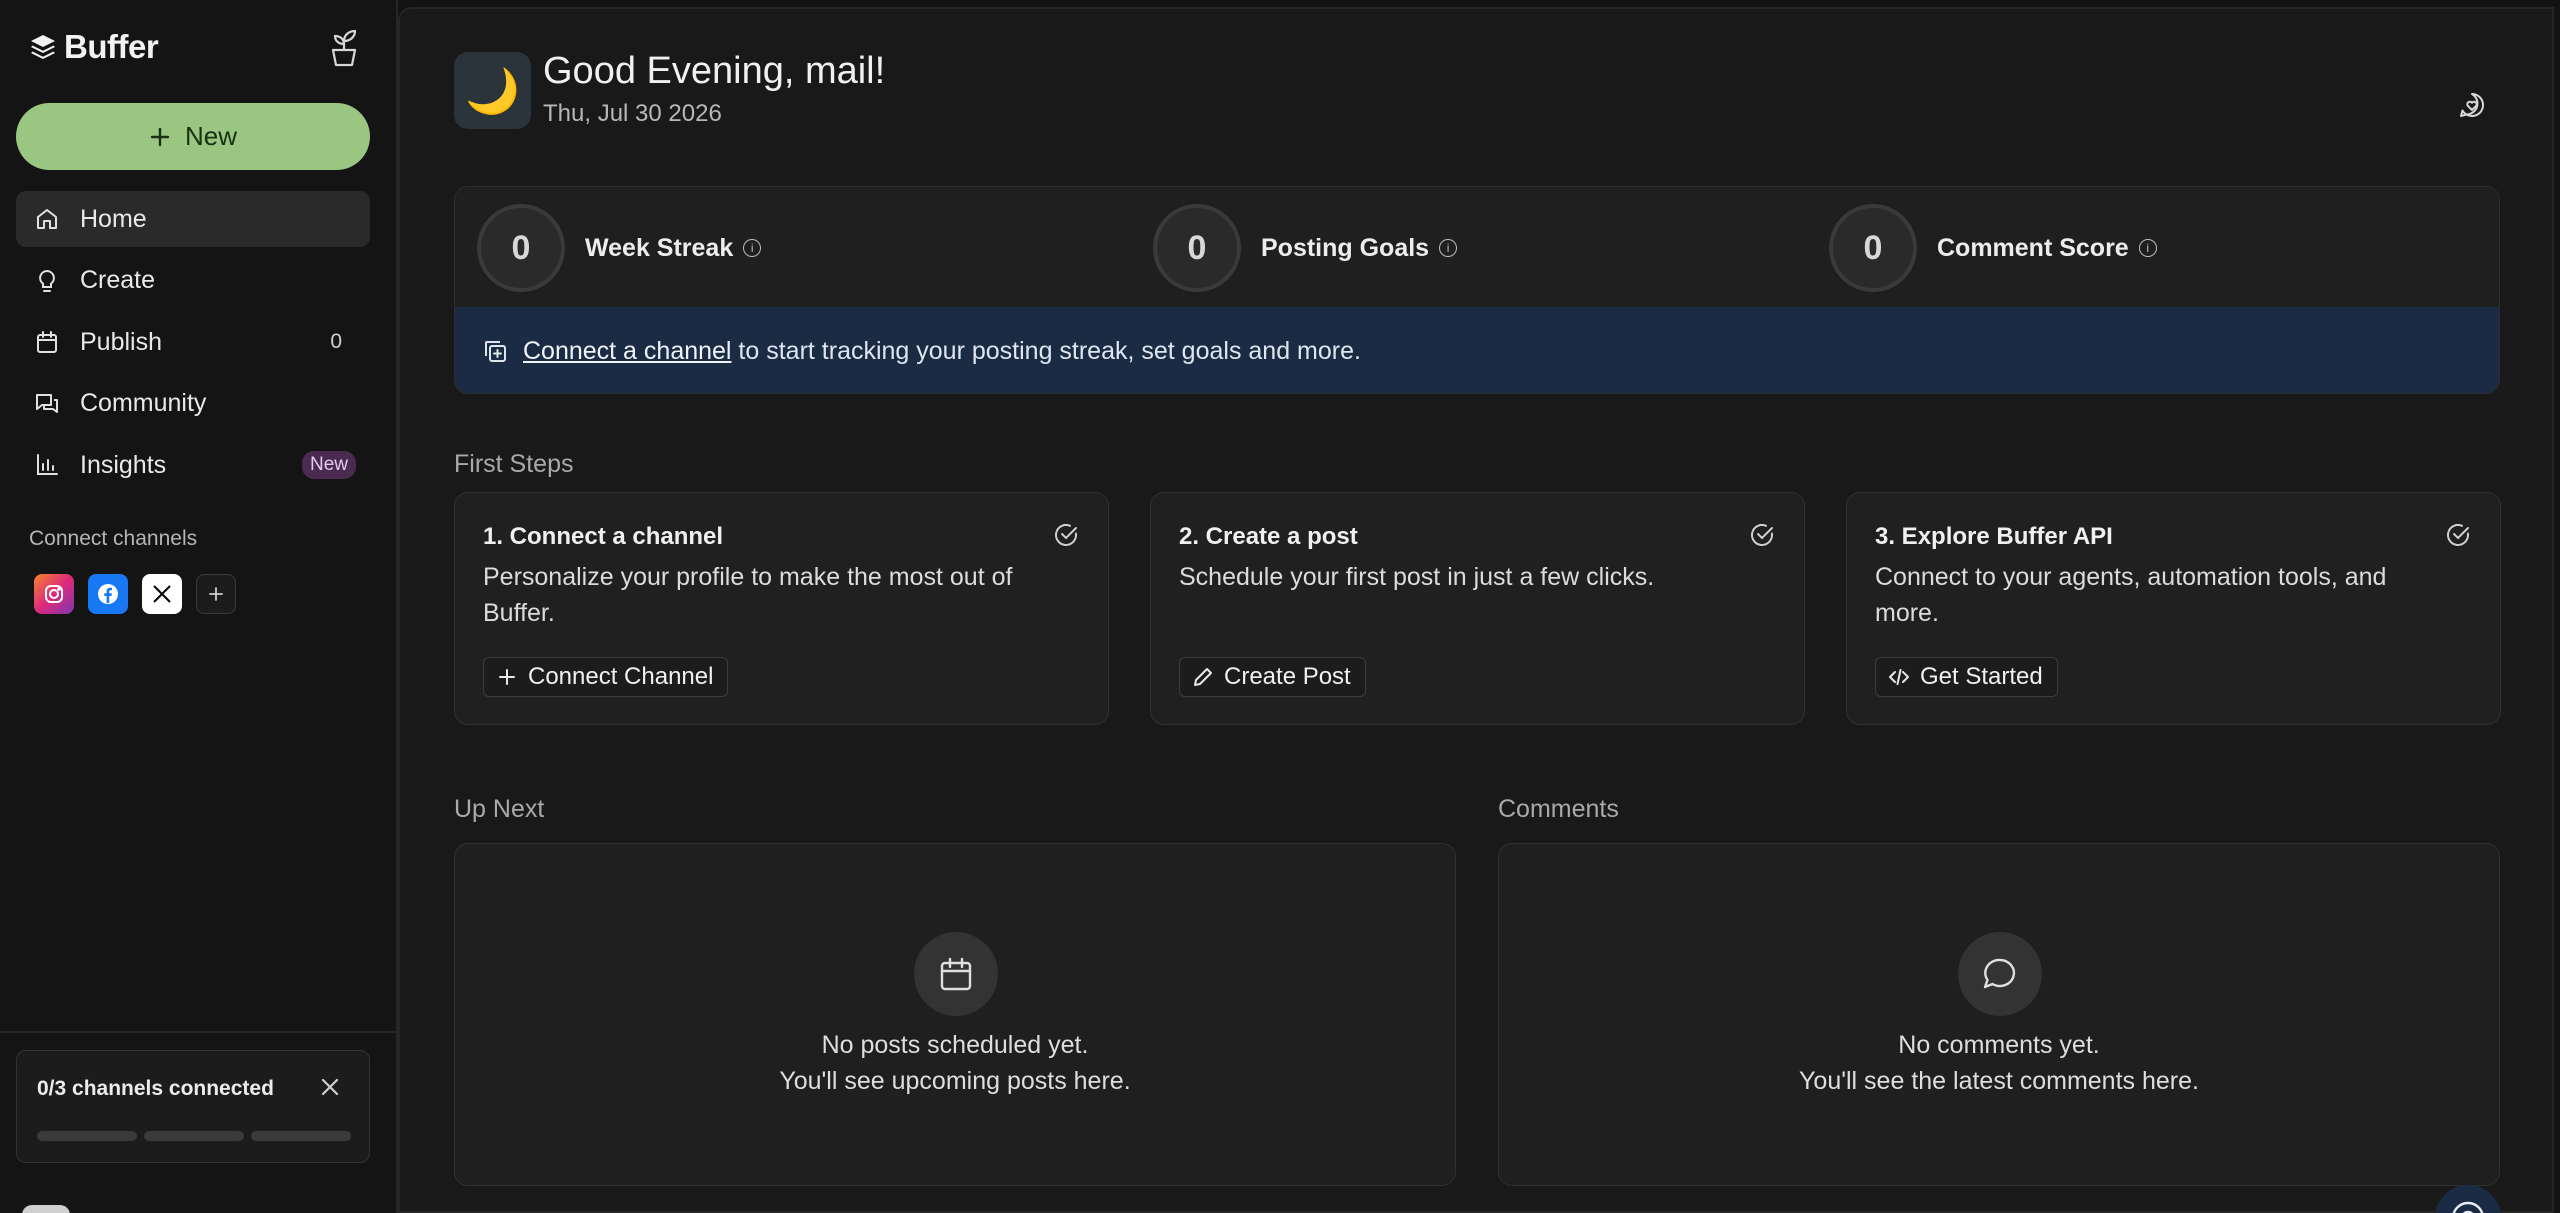  I want to click on copy-plus-icon, so click(495, 351).